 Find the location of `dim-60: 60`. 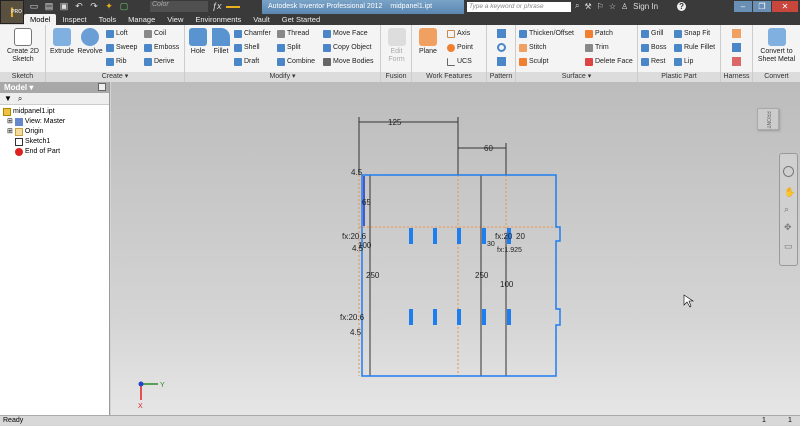

dim-60: 60 is located at coordinates (488, 148).